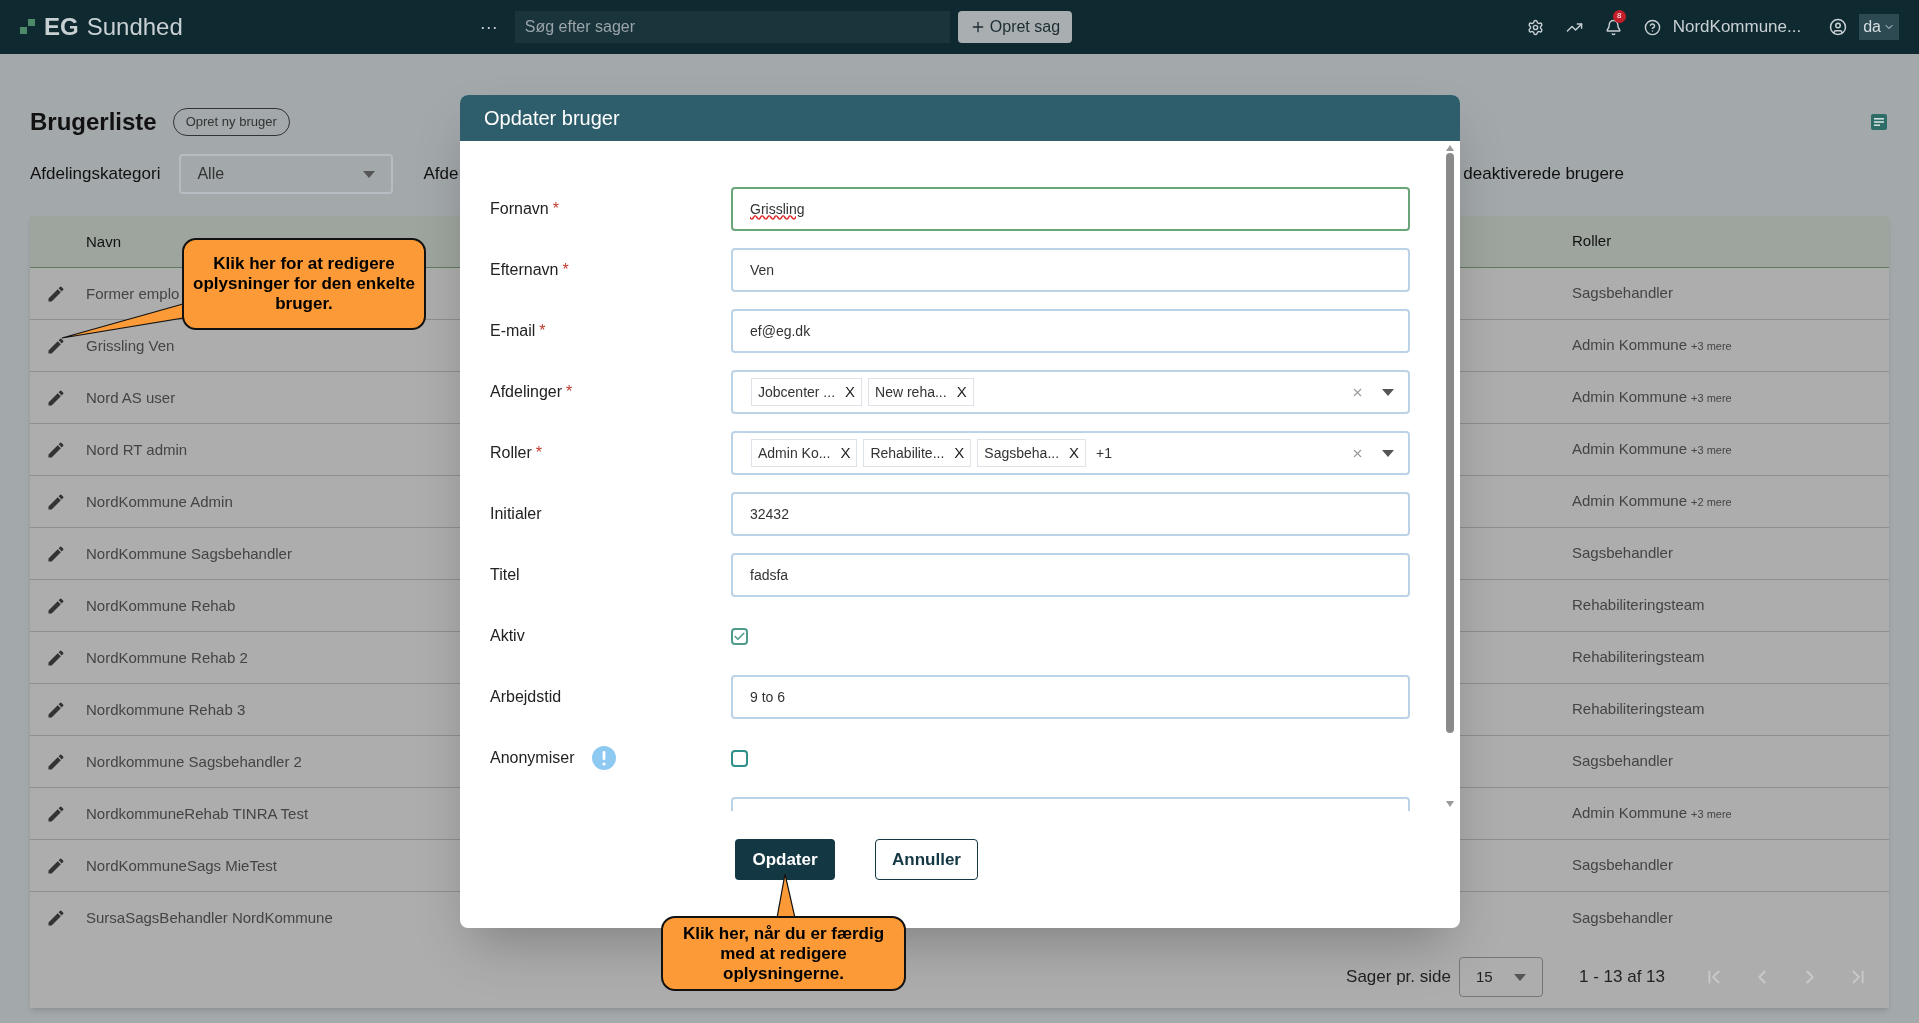  I want to click on input-field: ef@eg.dk, so click(1070, 331).